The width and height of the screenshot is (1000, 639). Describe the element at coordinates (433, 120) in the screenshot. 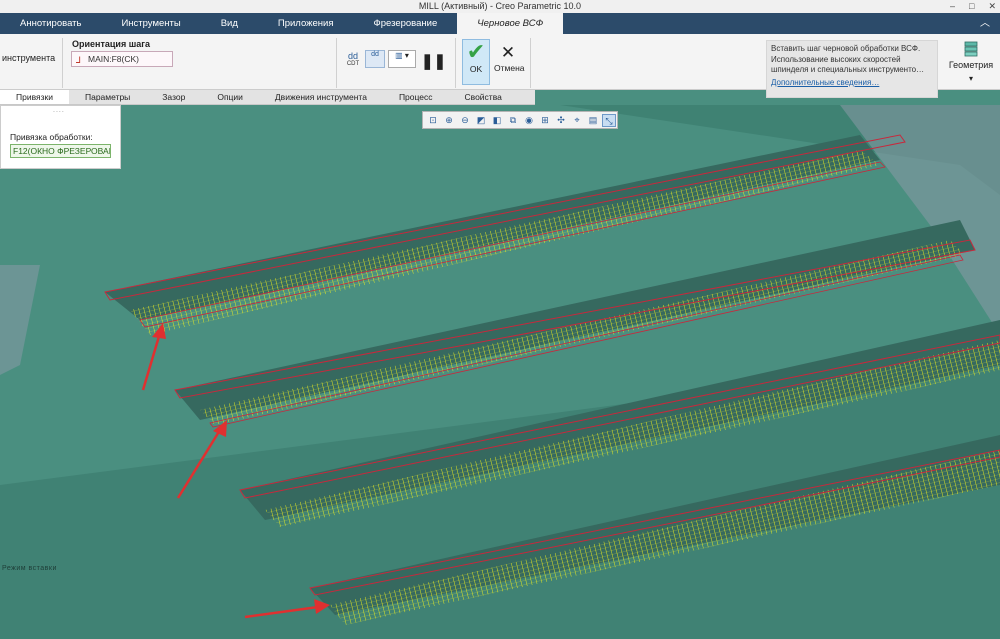

I see `refit-icon: ⊡` at that location.